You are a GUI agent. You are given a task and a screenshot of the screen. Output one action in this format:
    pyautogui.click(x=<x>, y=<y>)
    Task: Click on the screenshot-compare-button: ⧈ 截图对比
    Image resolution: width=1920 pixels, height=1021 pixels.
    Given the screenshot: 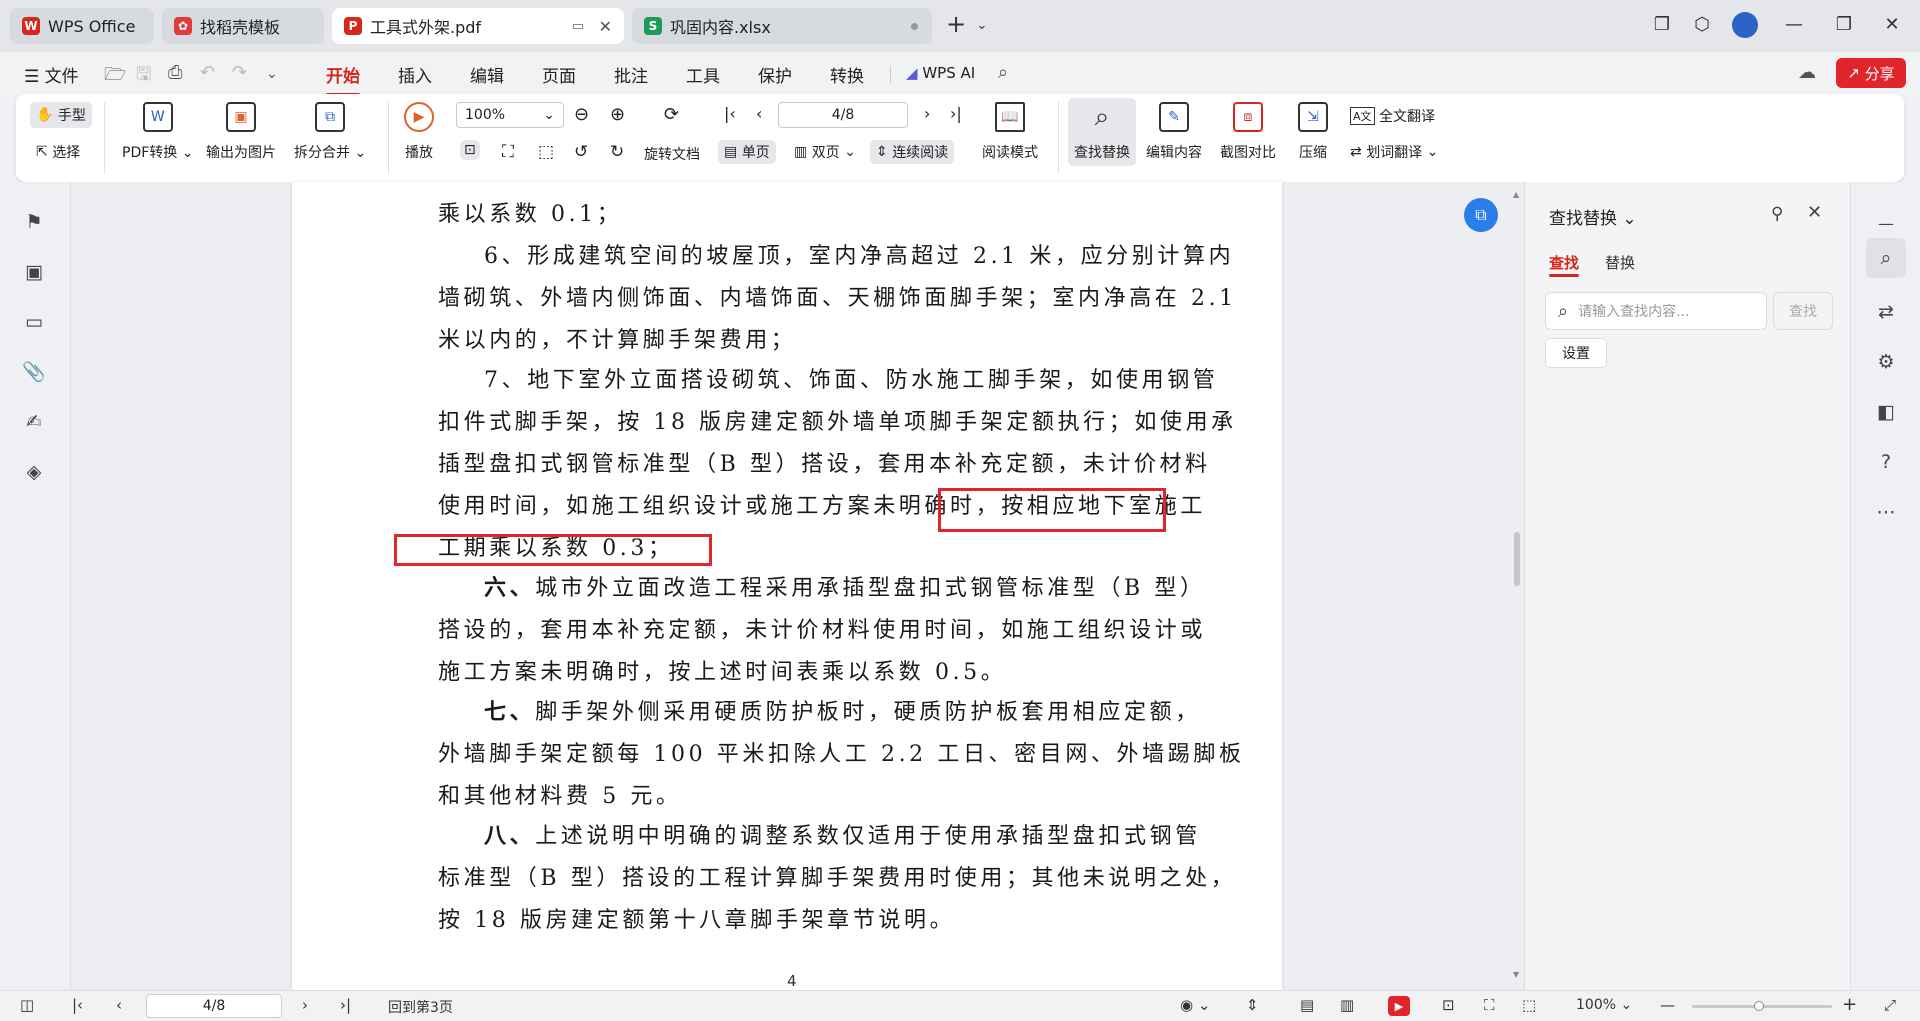 What is the action you would take?
    pyautogui.click(x=1248, y=132)
    